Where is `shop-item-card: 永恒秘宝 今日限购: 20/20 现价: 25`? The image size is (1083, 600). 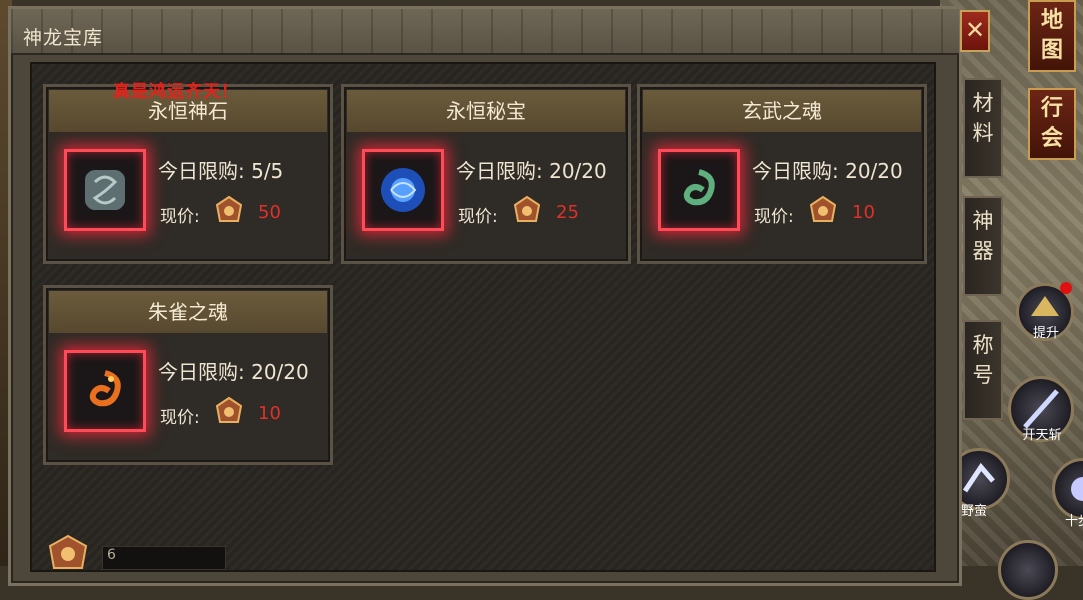
shop-item-card: 永恒秘宝 今日限购: 20/20 现价: 25 is located at coordinates (486, 174).